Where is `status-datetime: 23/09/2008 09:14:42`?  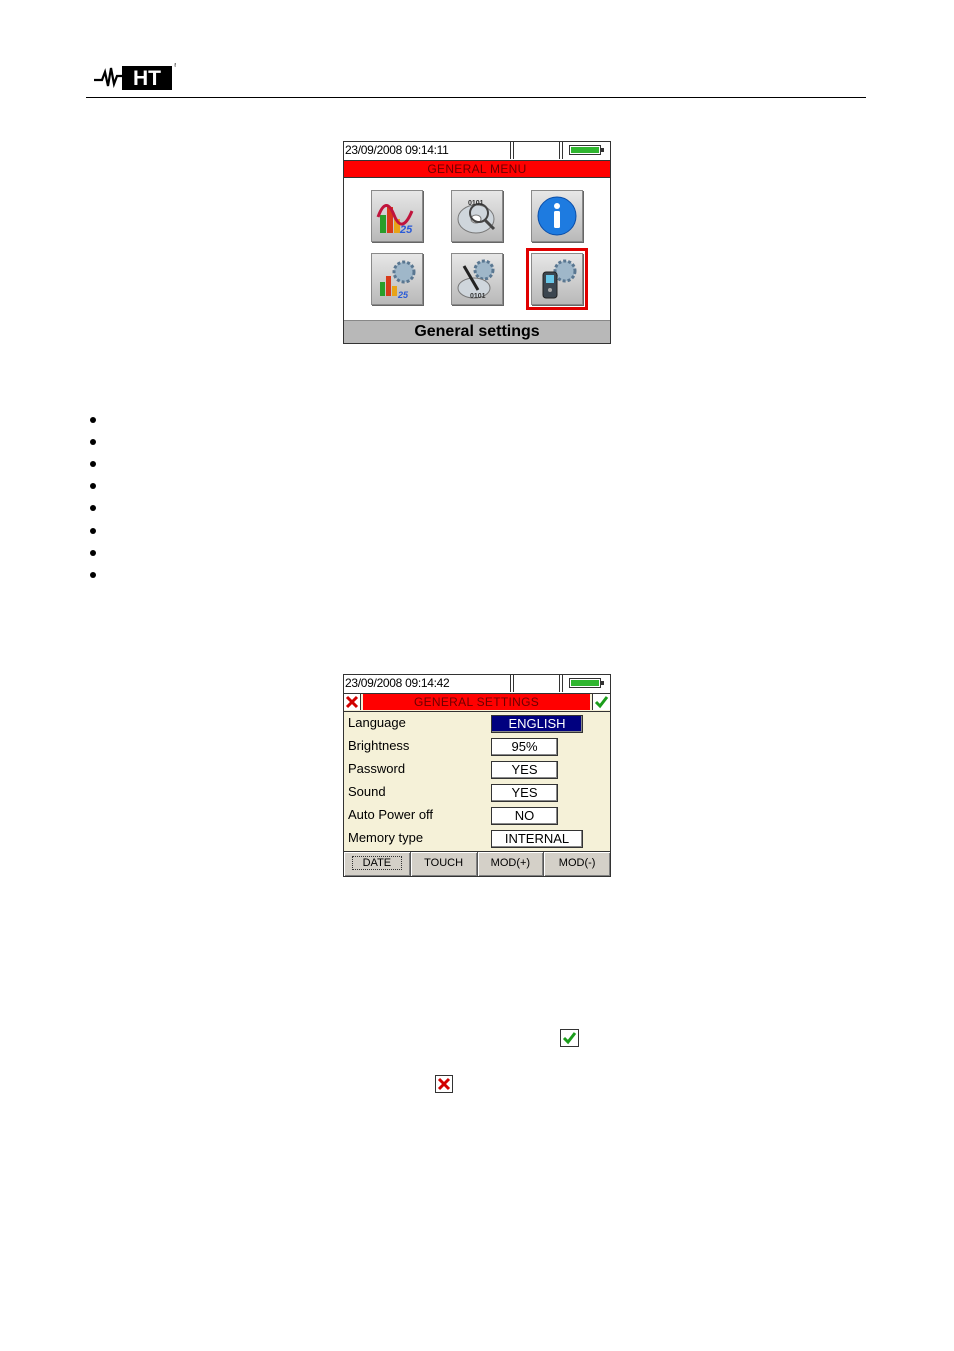
status-datetime: 23/09/2008 09:14:42 is located at coordinates (427, 683).